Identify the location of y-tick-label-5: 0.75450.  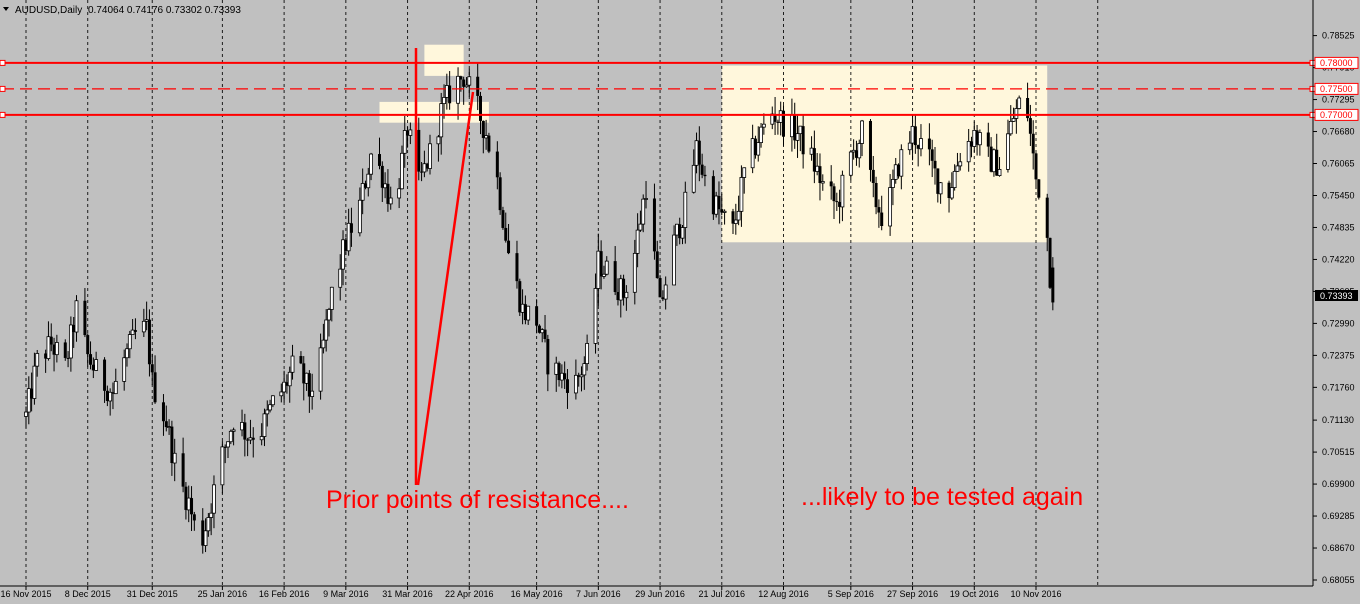
(1338, 195).